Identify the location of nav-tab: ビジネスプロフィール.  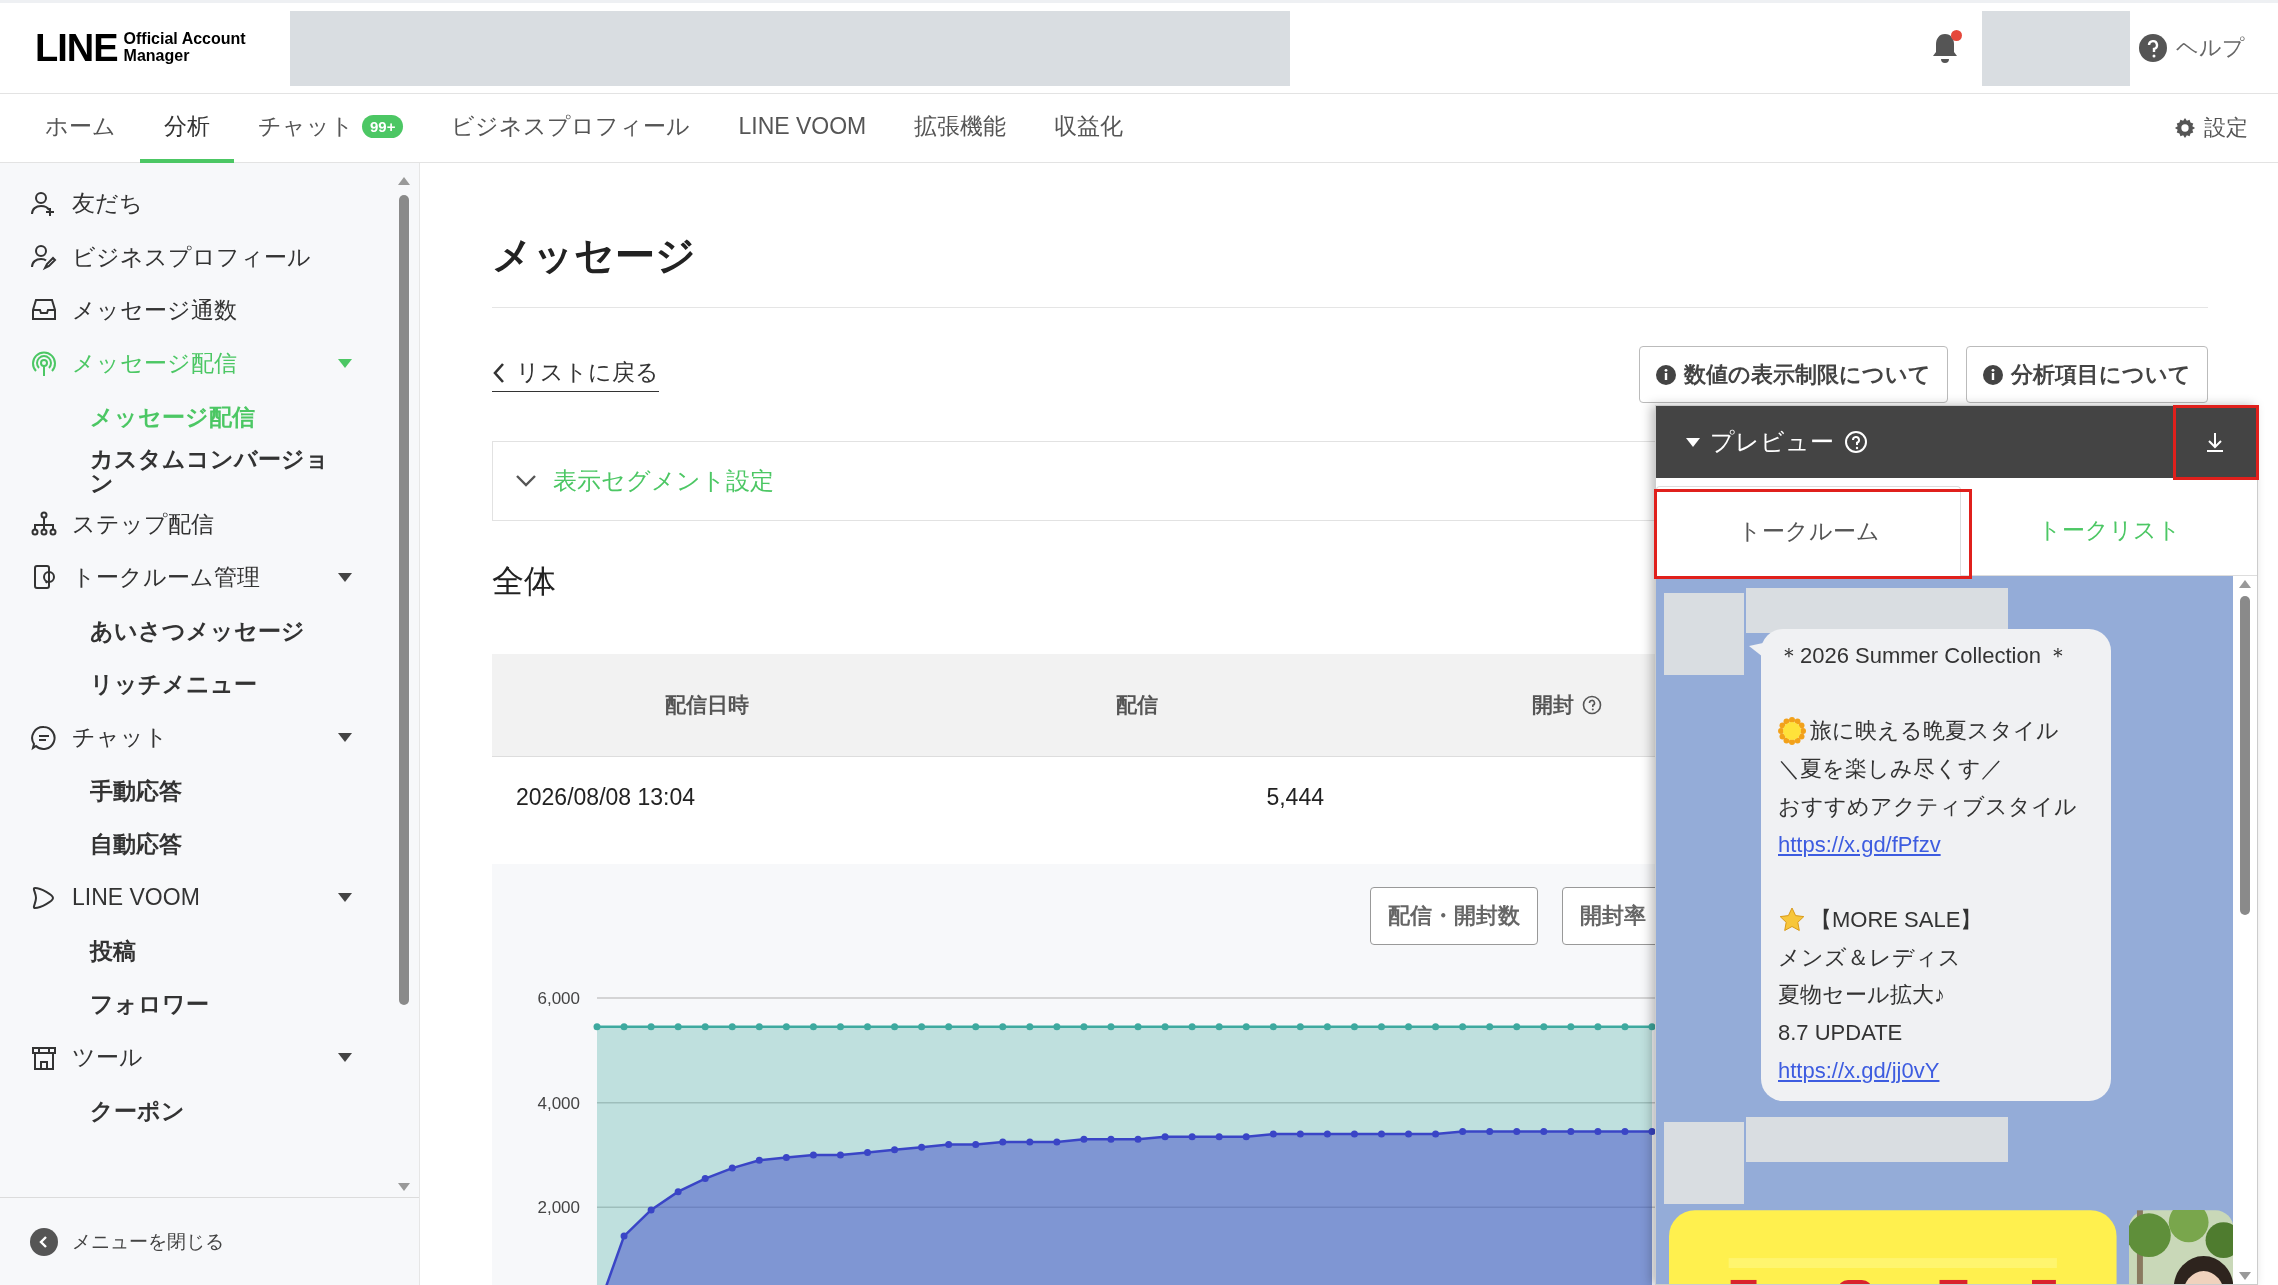
(571, 128).